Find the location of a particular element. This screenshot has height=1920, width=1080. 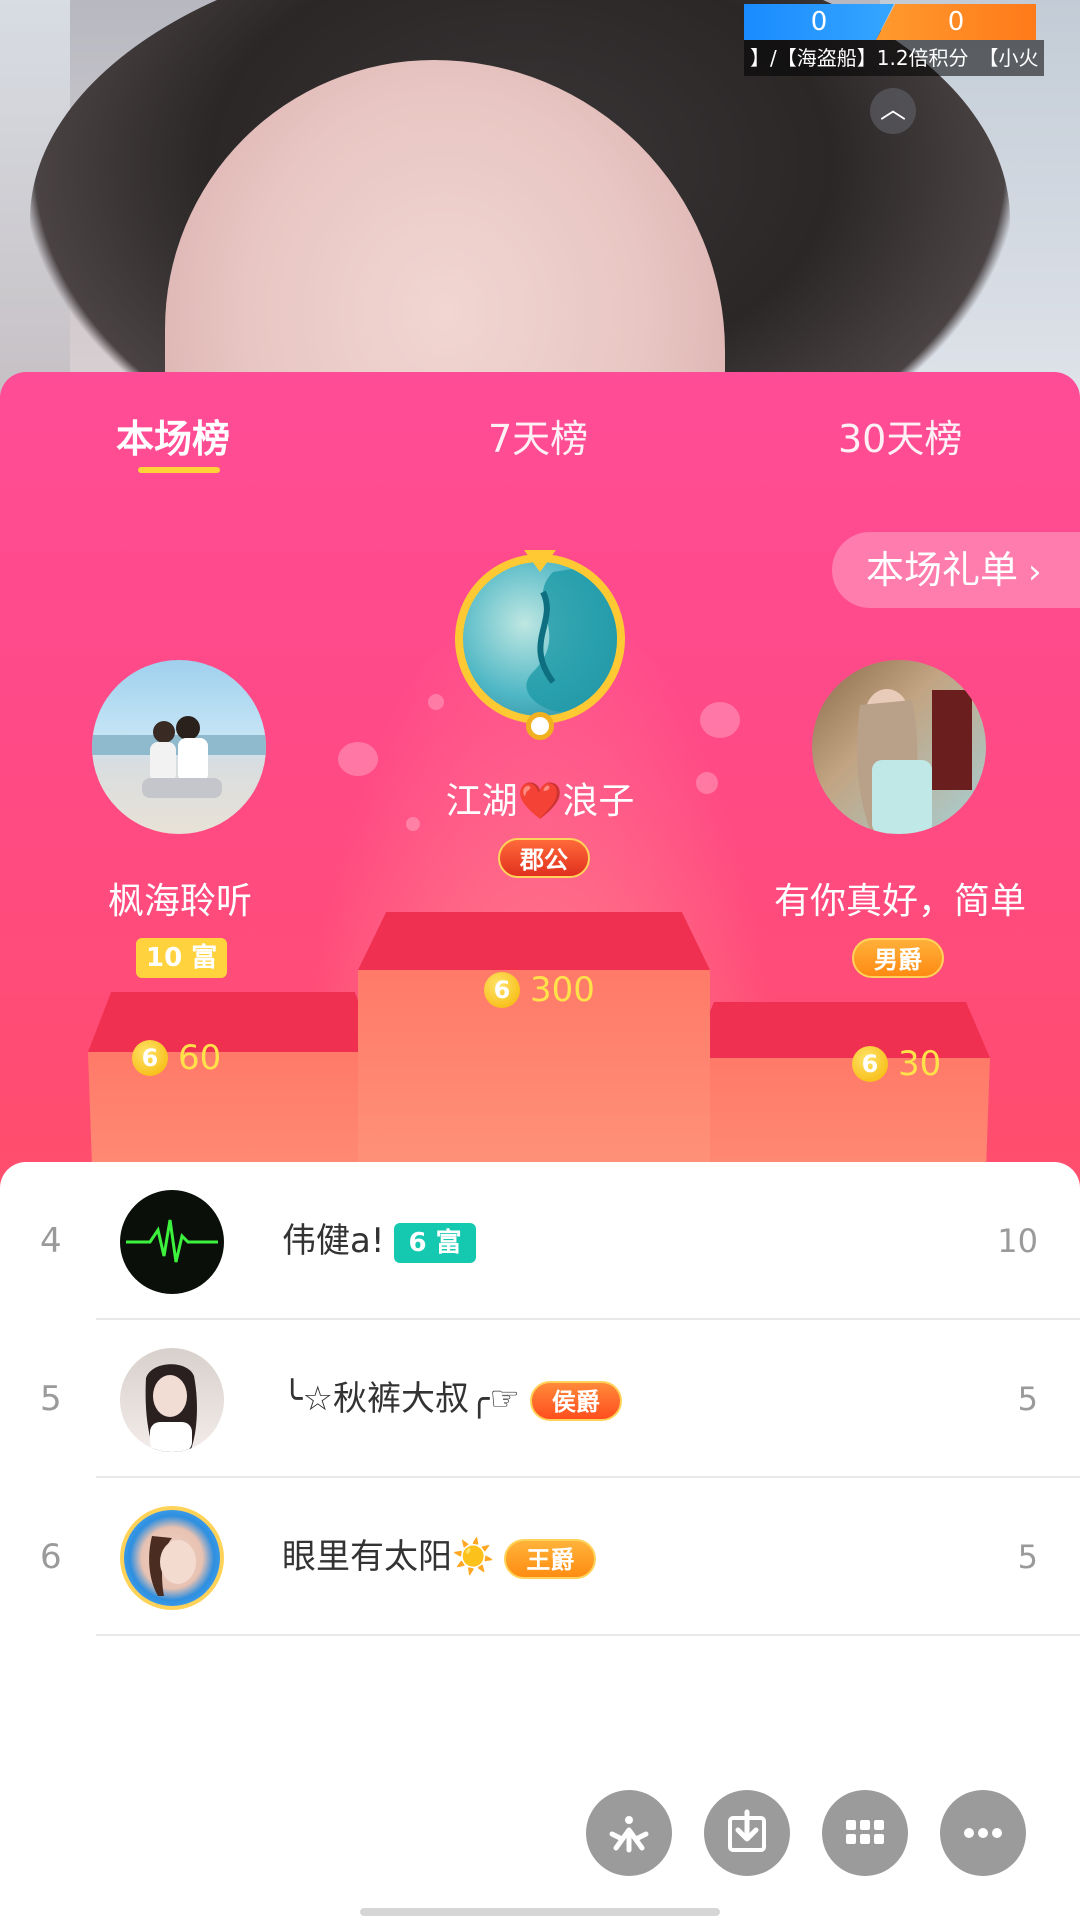

list-user: 伟健a! 6 富 is located at coordinates (379, 1241).